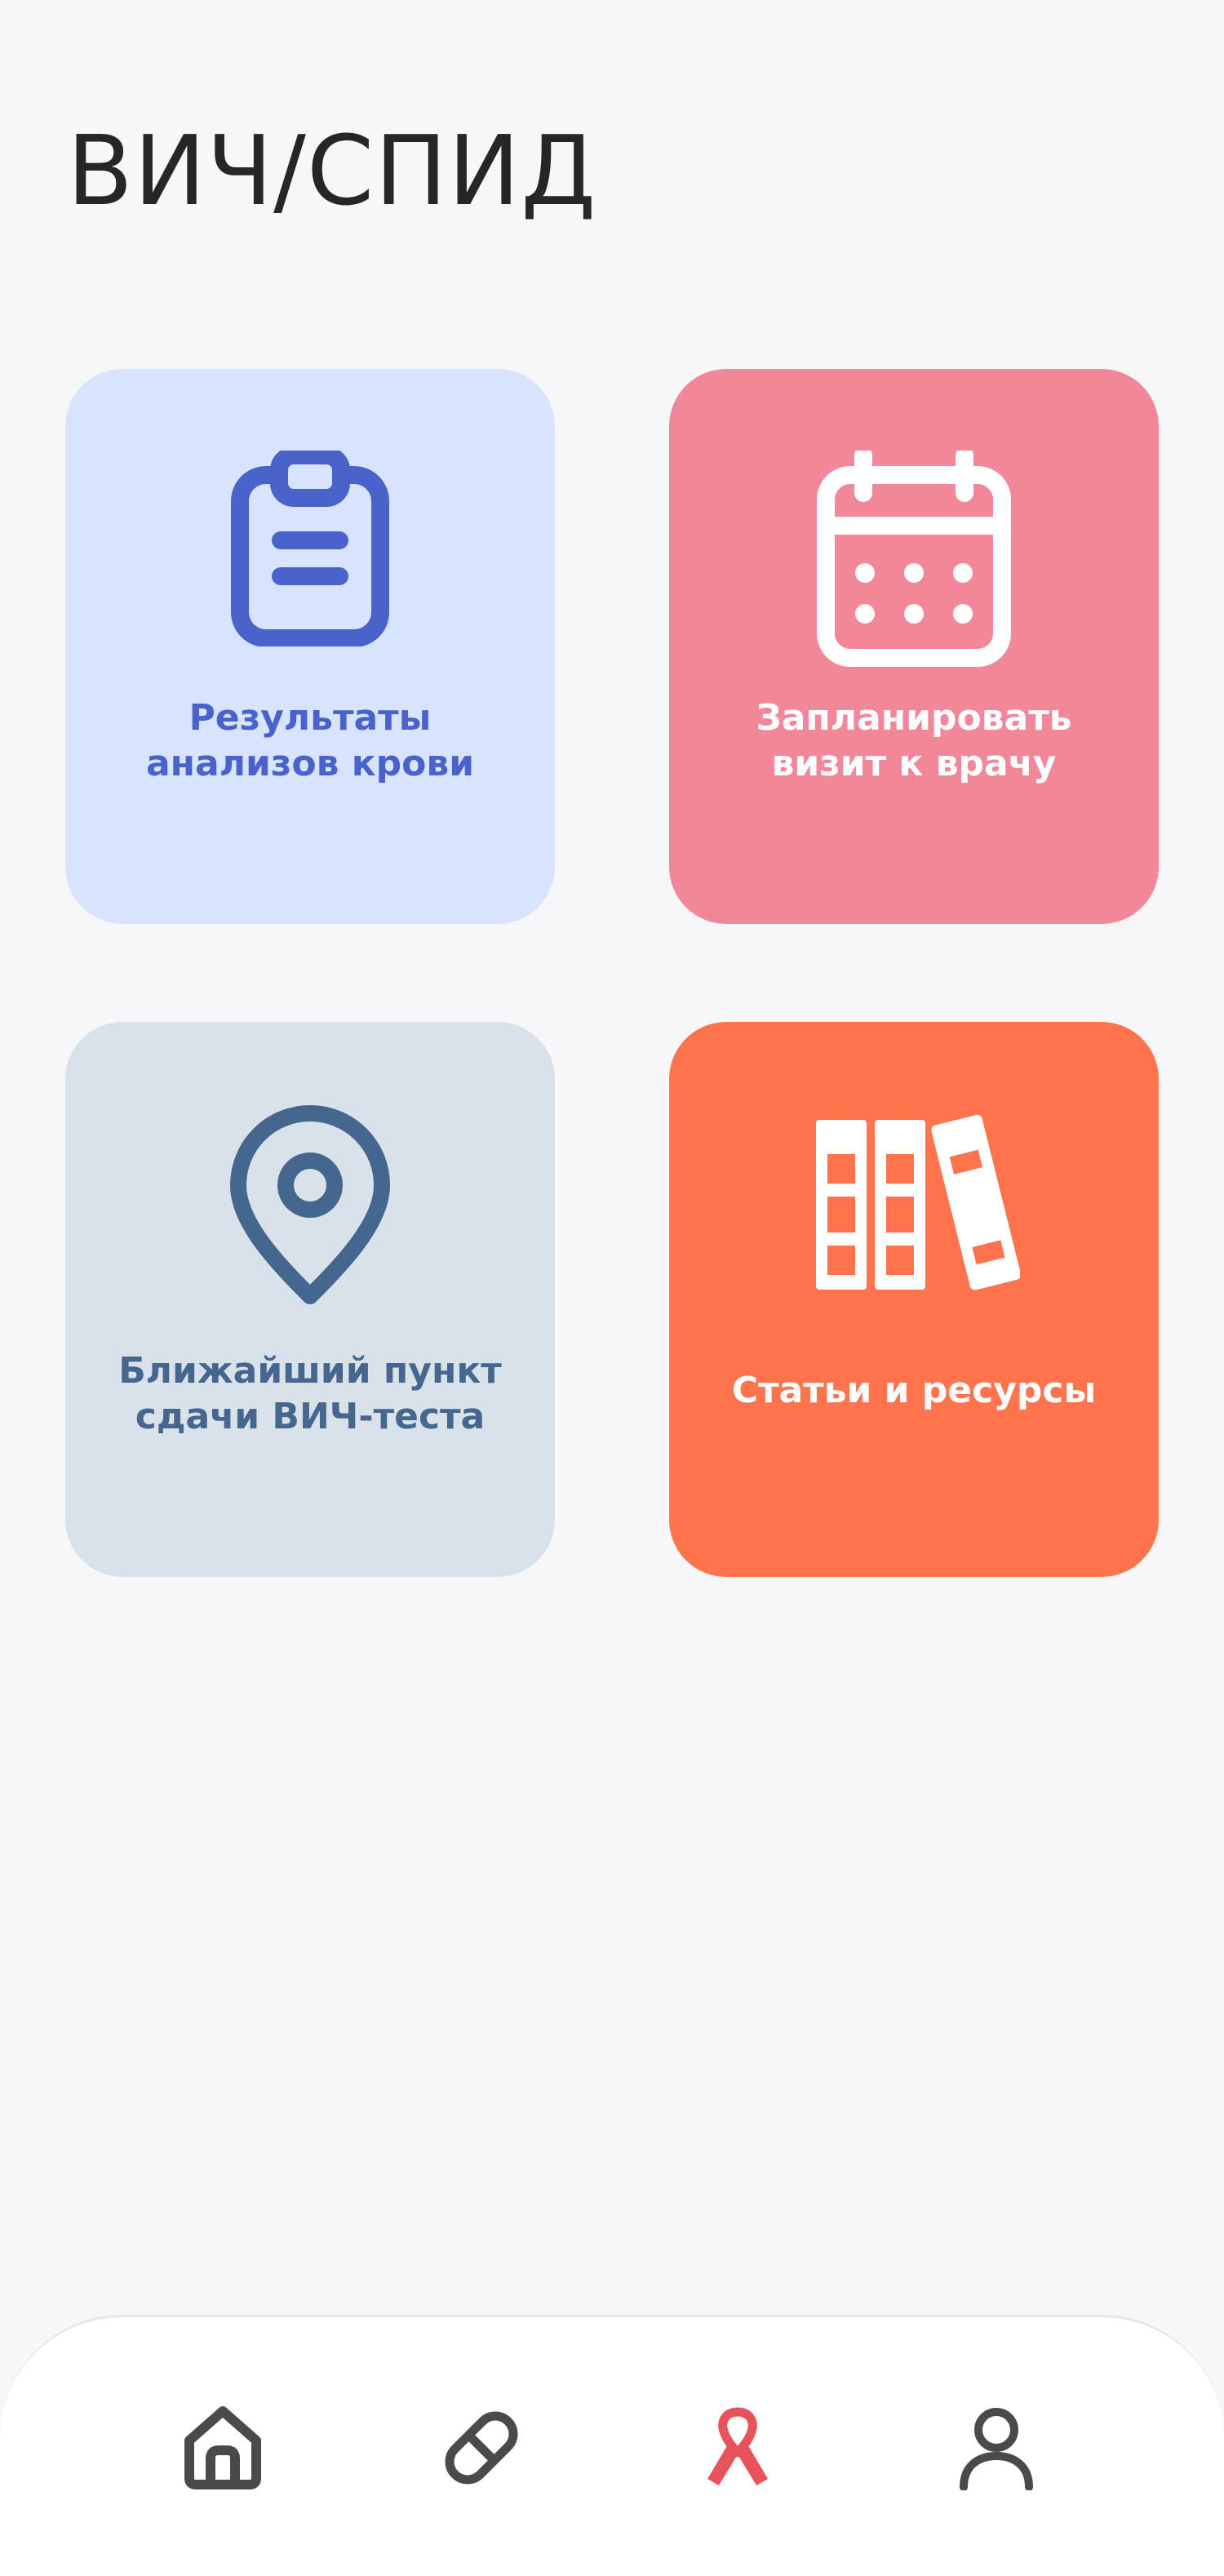  I want to click on tile-label: Ближайший пункт сдачи ВИЧ-теста, so click(310, 1393).